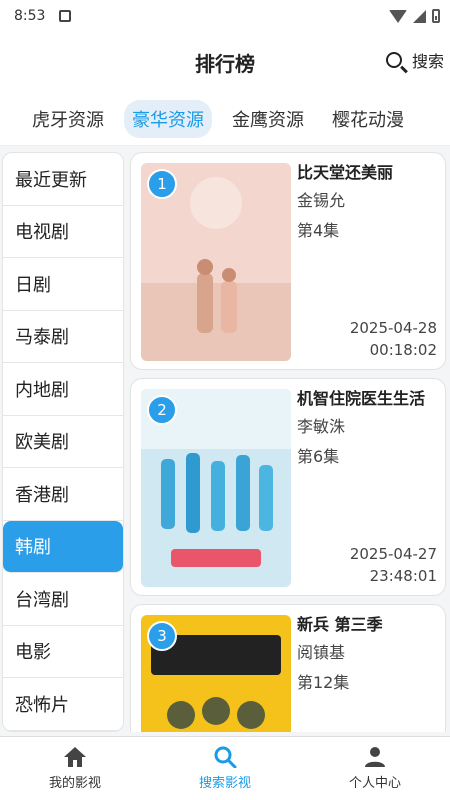  I want to click on nav-label: 个人中心, so click(374, 783).